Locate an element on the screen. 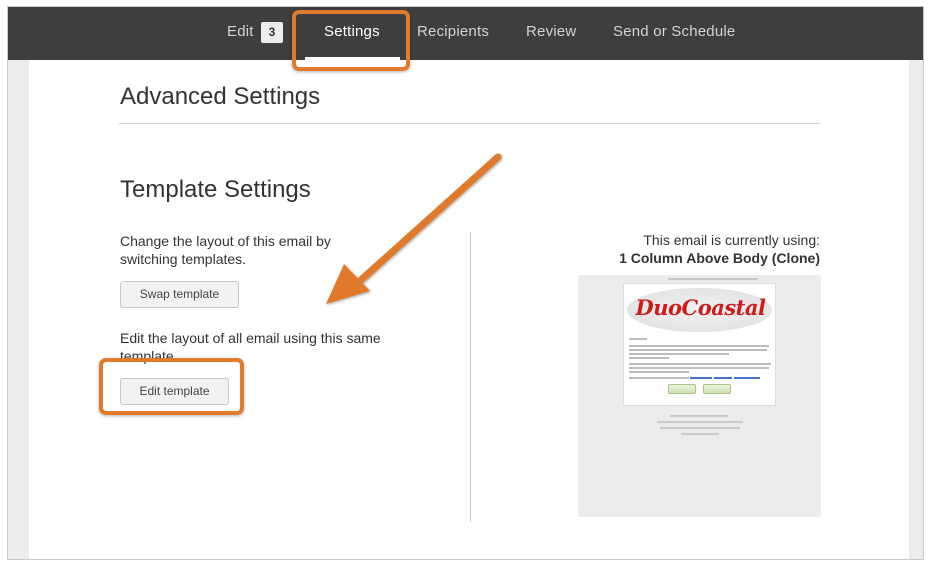  current-template-label: This email is currently using: is located at coordinates (731, 240).